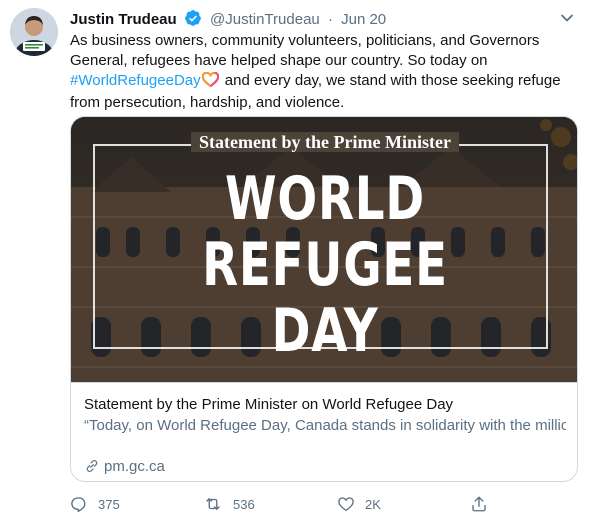 This screenshot has height=521, width=591. Describe the element at coordinates (213, 504) in the screenshot. I see `retweet-icon` at that location.